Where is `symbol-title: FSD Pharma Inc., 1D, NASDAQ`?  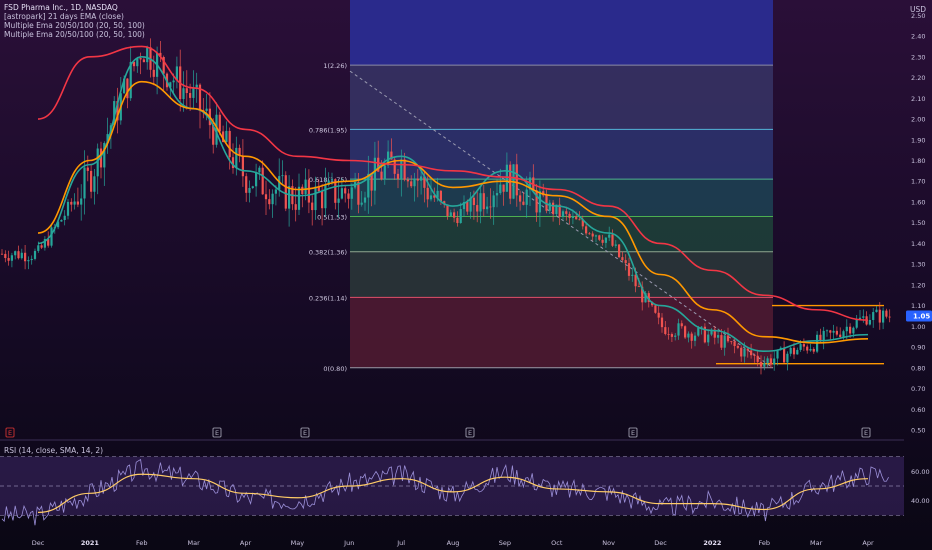
symbol-title: FSD Pharma Inc., 1D, NASDAQ is located at coordinates (74, 7).